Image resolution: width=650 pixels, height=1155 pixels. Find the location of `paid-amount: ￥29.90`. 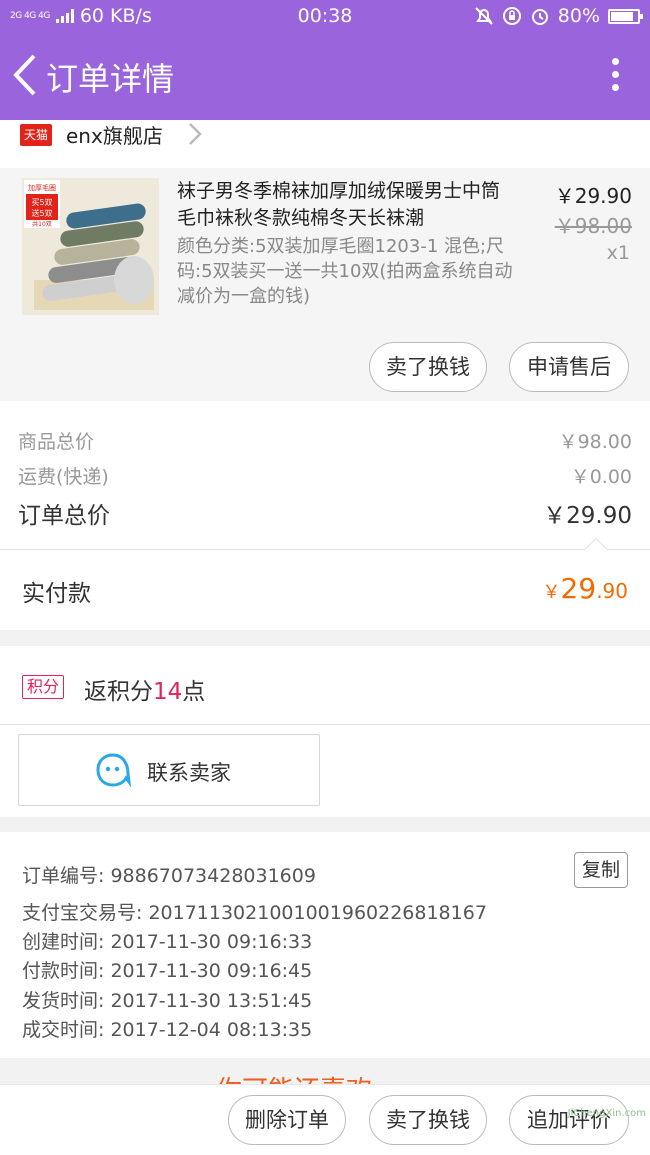

paid-amount: ￥29.90 is located at coordinates (585, 588).